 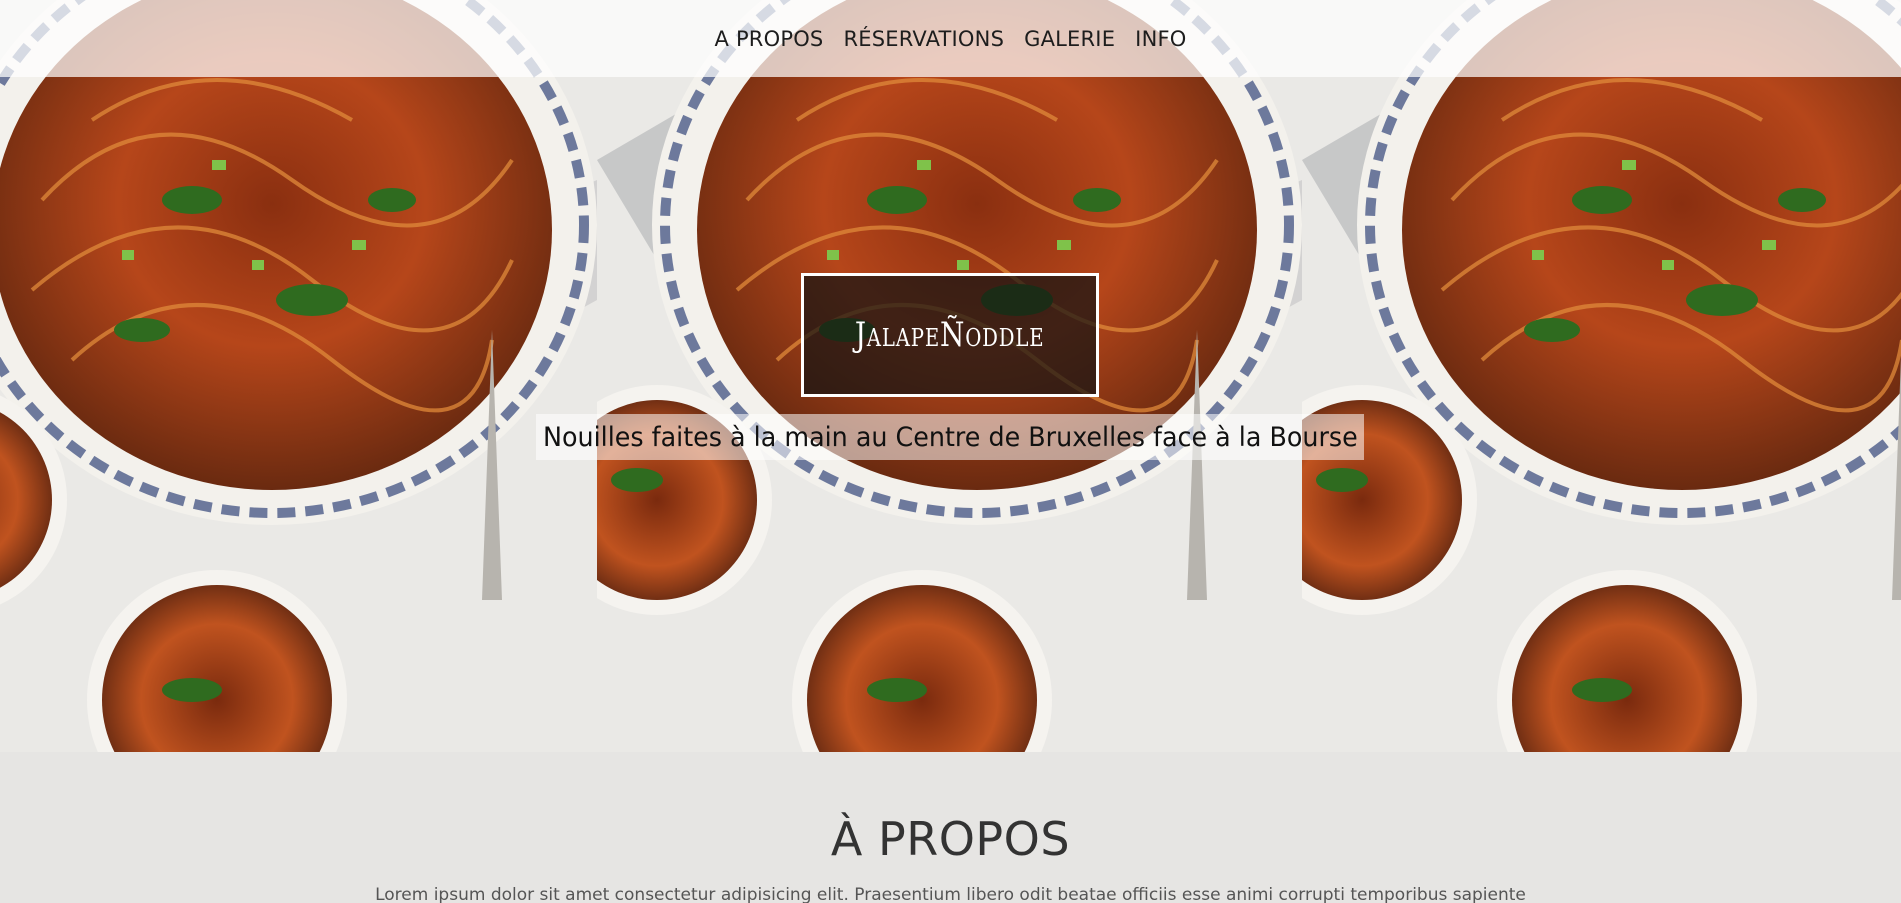 What do you see at coordinates (769, 39) in the screenshot?
I see `nav-link-a-propos: A PROPOS` at bounding box center [769, 39].